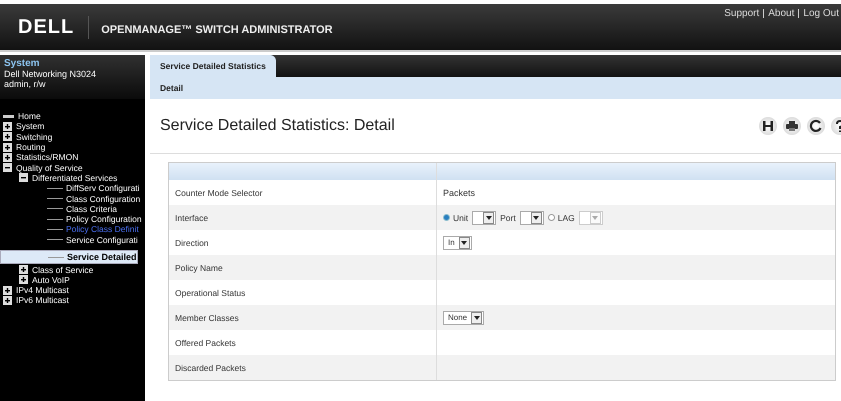  What do you see at coordinates (49, 167) in the screenshot?
I see `tree-item: Quality of Service` at bounding box center [49, 167].